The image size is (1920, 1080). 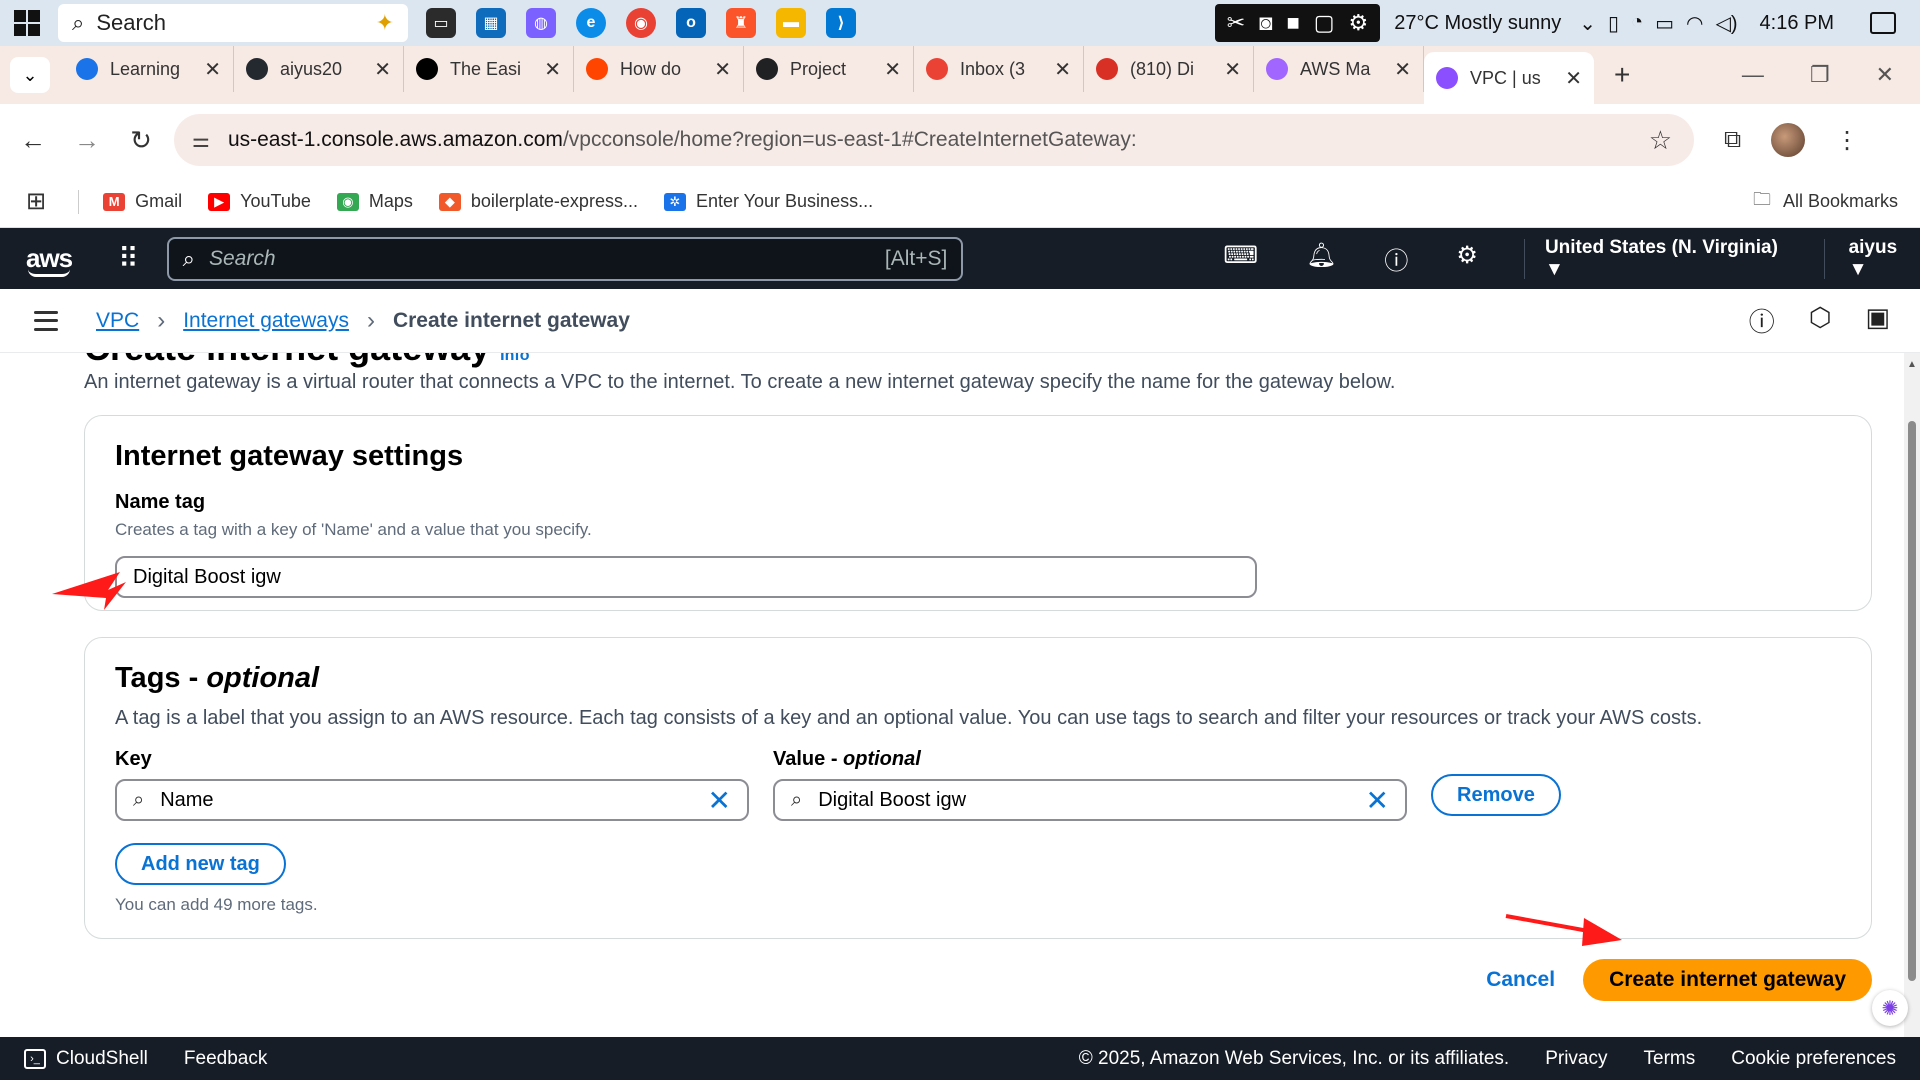 I want to click on profile-avatar, so click(x=1788, y=140).